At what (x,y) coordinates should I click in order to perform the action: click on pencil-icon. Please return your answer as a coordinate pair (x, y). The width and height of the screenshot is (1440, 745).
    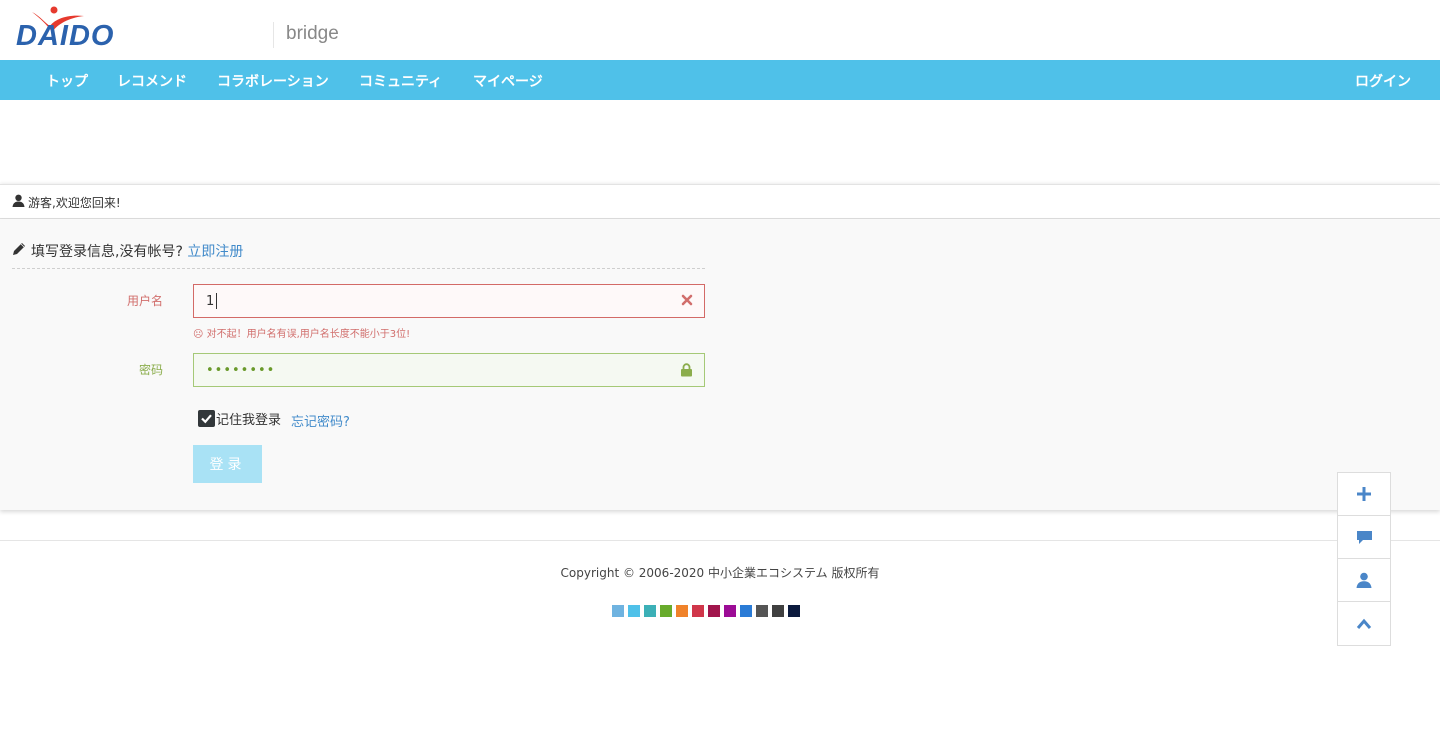
    Looking at the image, I should click on (19, 249).